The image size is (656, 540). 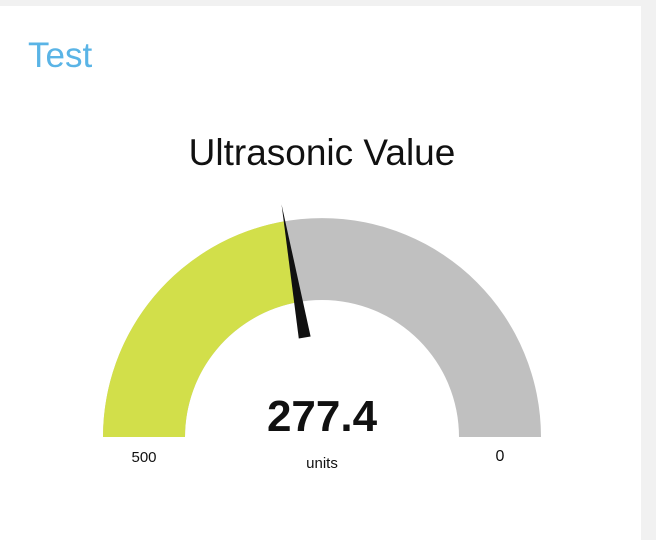 What do you see at coordinates (322, 416) in the screenshot?
I see `gauge-value: 277.4` at bounding box center [322, 416].